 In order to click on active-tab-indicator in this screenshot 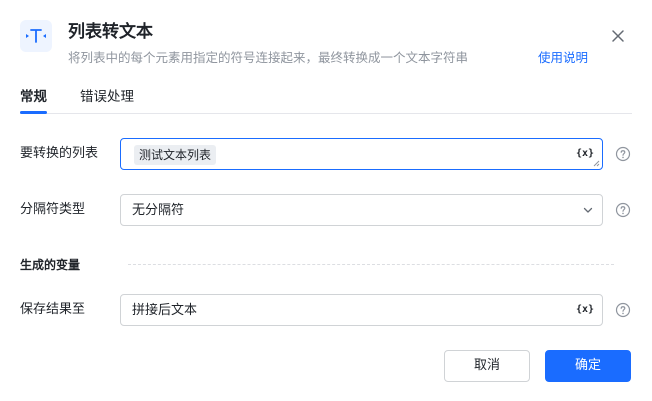, I will do `click(33, 112)`.